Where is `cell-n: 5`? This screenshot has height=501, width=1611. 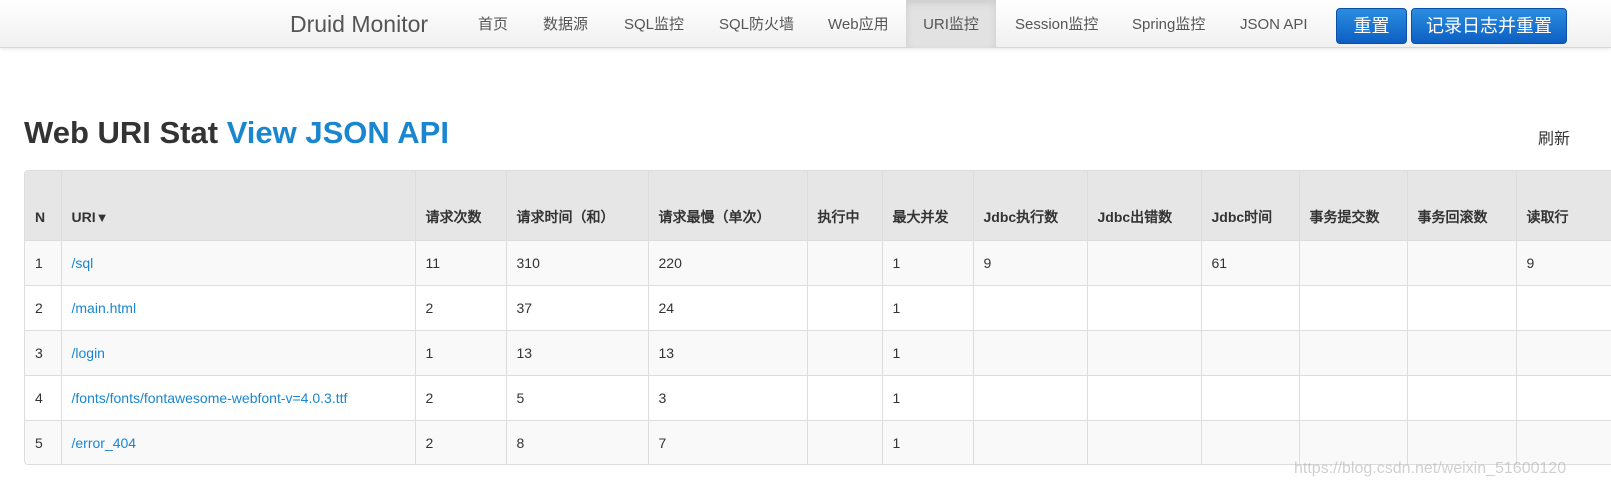 cell-n: 5 is located at coordinates (43, 442).